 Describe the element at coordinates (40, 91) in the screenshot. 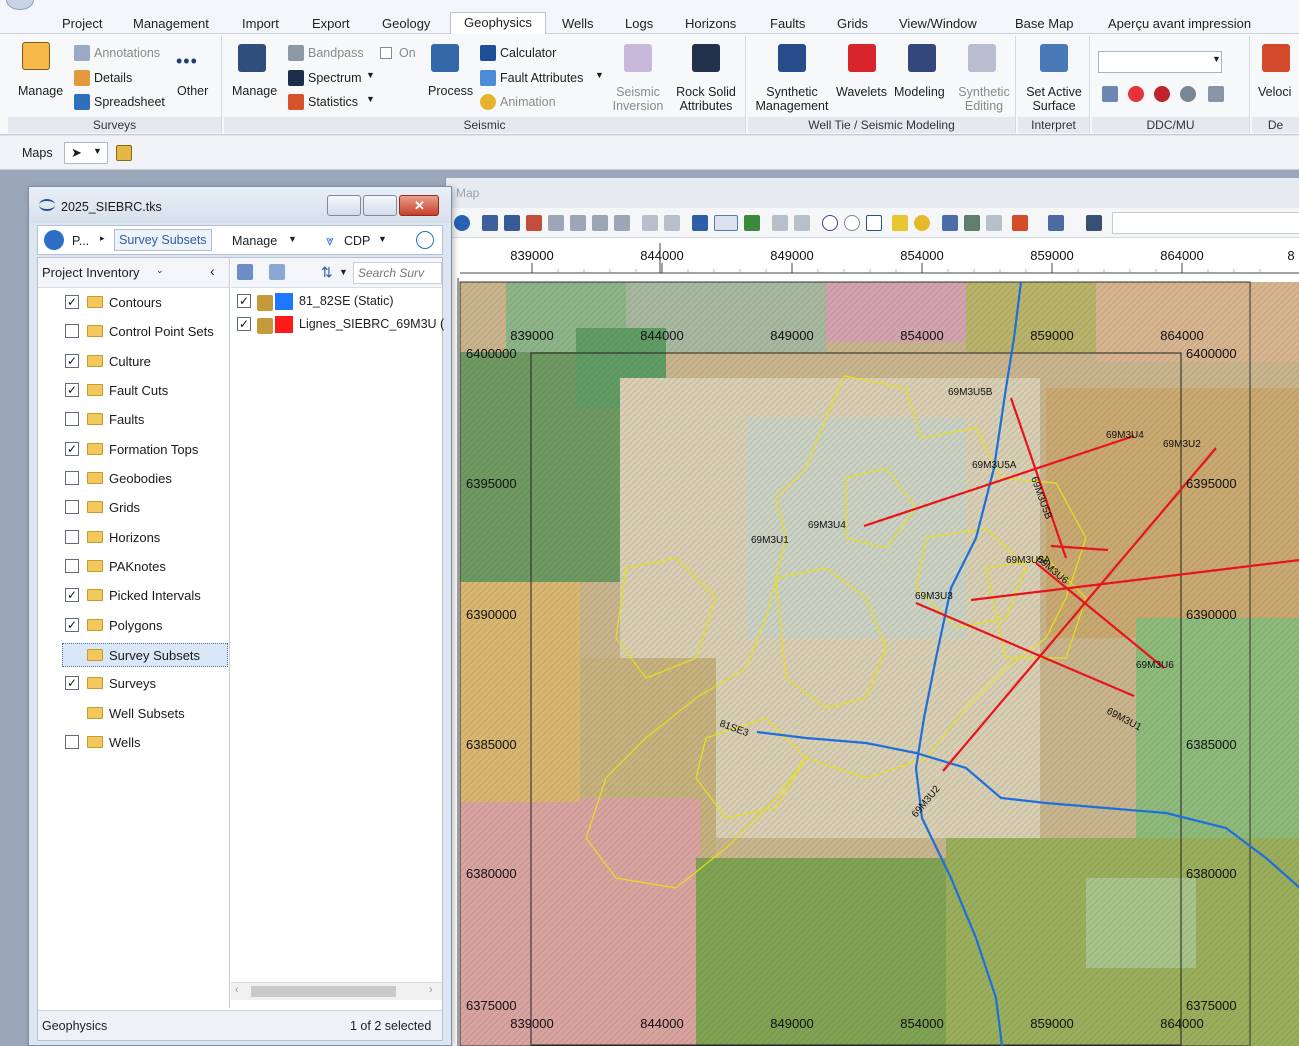

I see `surveys-manage-button: Manage` at that location.